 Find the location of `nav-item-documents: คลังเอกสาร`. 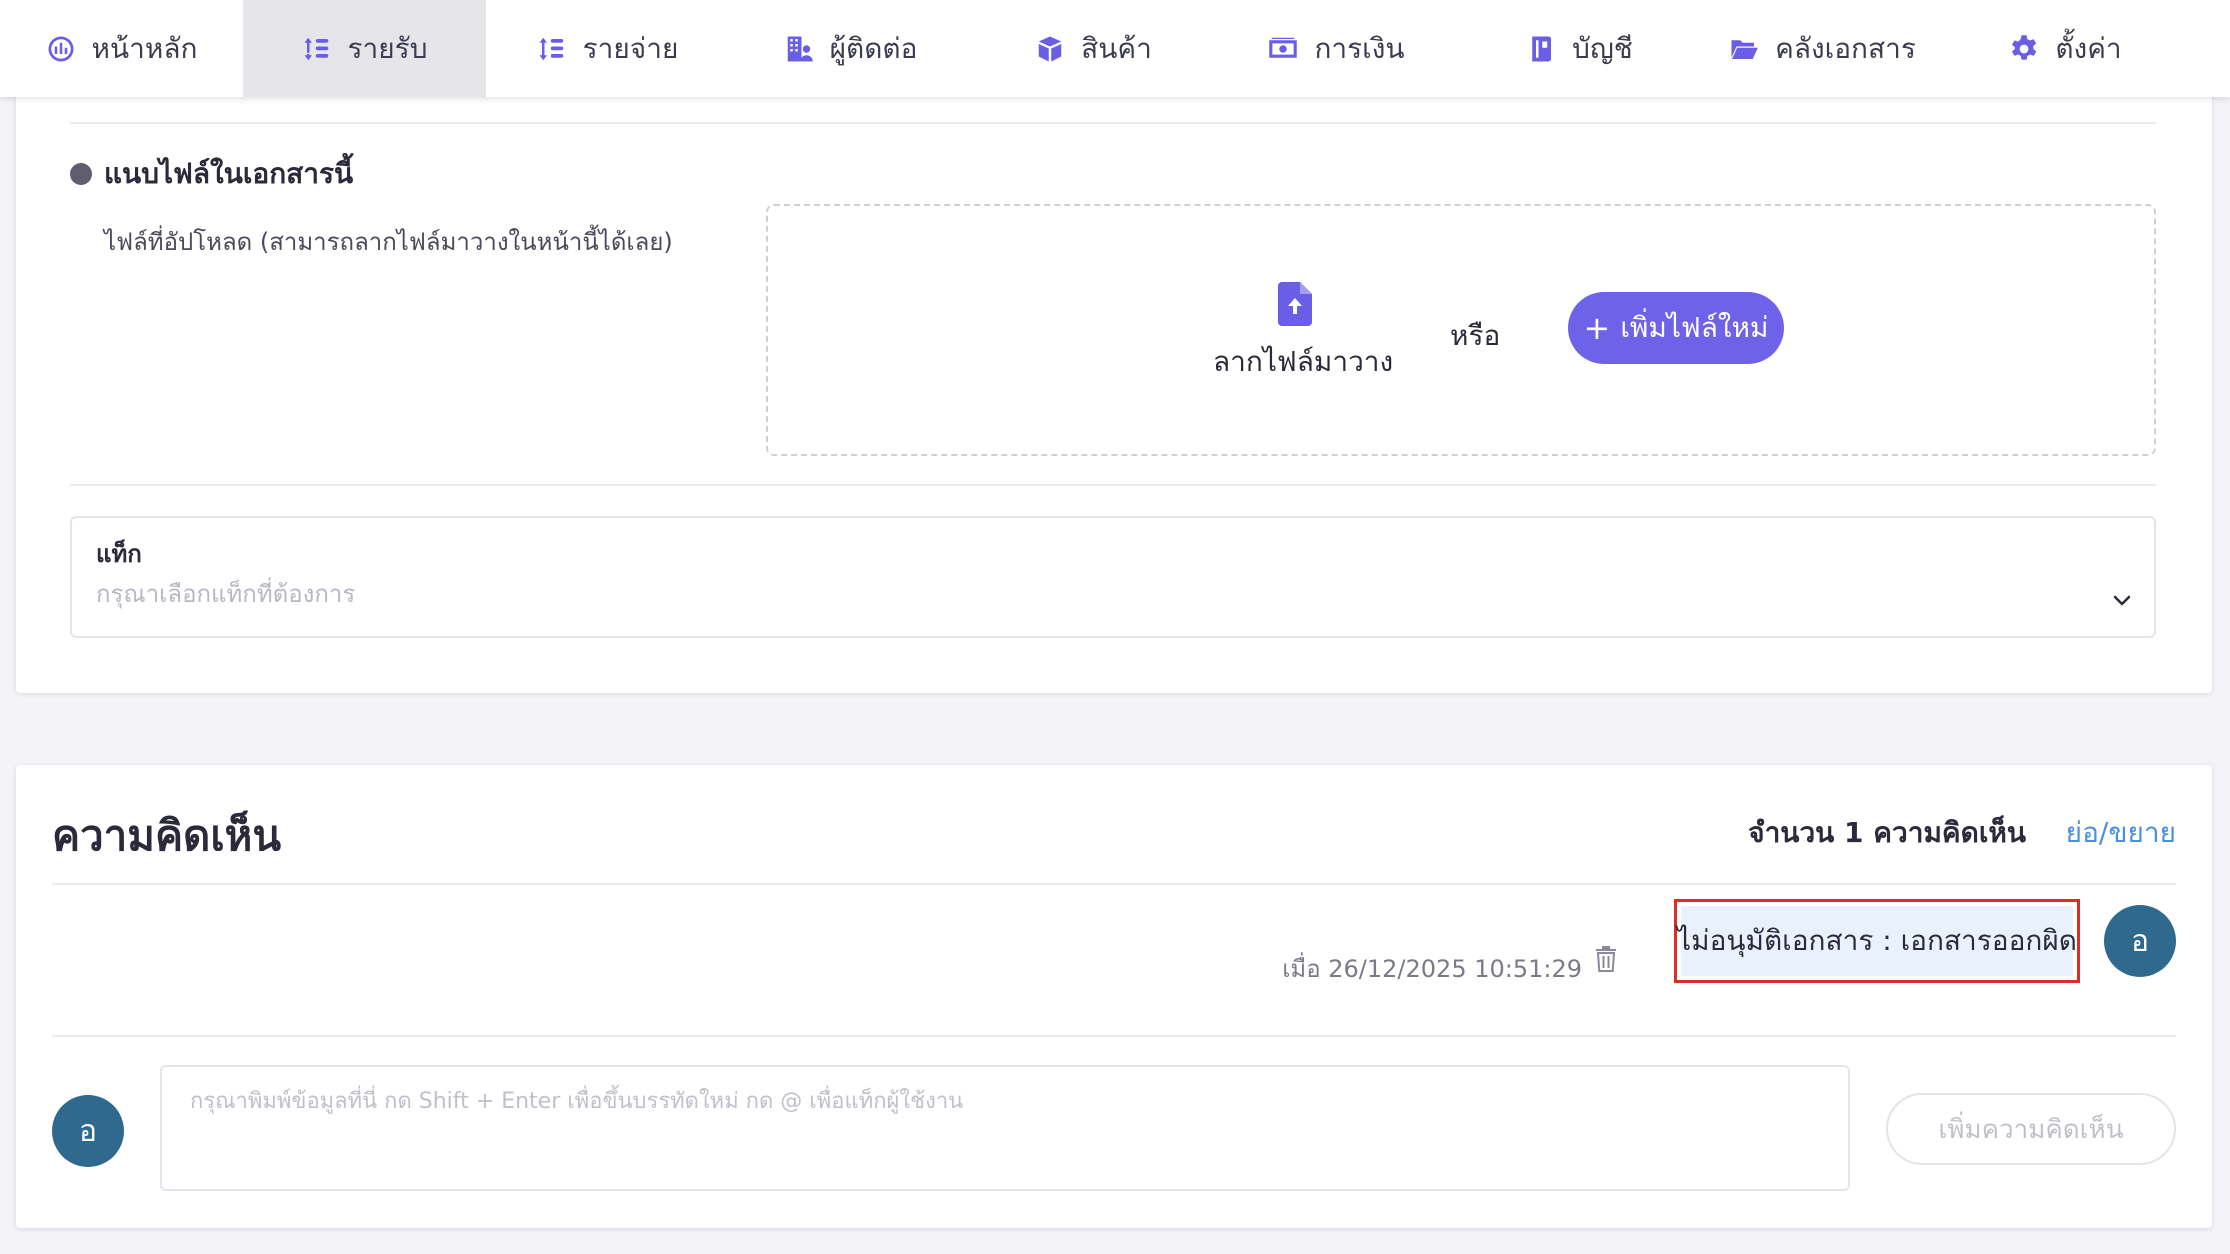

nav-item-documents: คลังเอกสาร is located at coordinates (1822, 48).